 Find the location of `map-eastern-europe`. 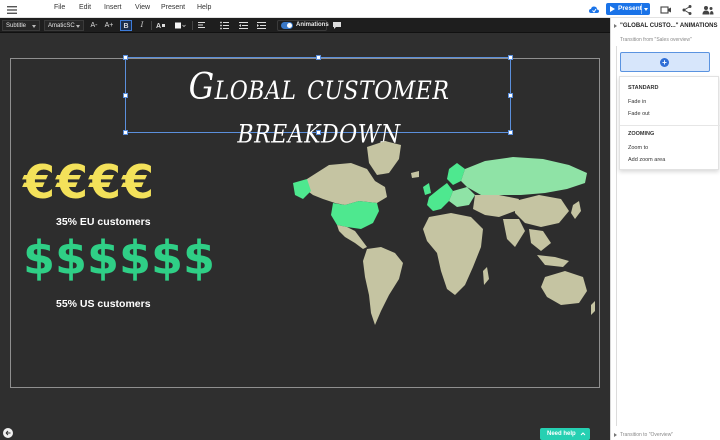

map-eastern-europe is located at coordinates (462, 197).